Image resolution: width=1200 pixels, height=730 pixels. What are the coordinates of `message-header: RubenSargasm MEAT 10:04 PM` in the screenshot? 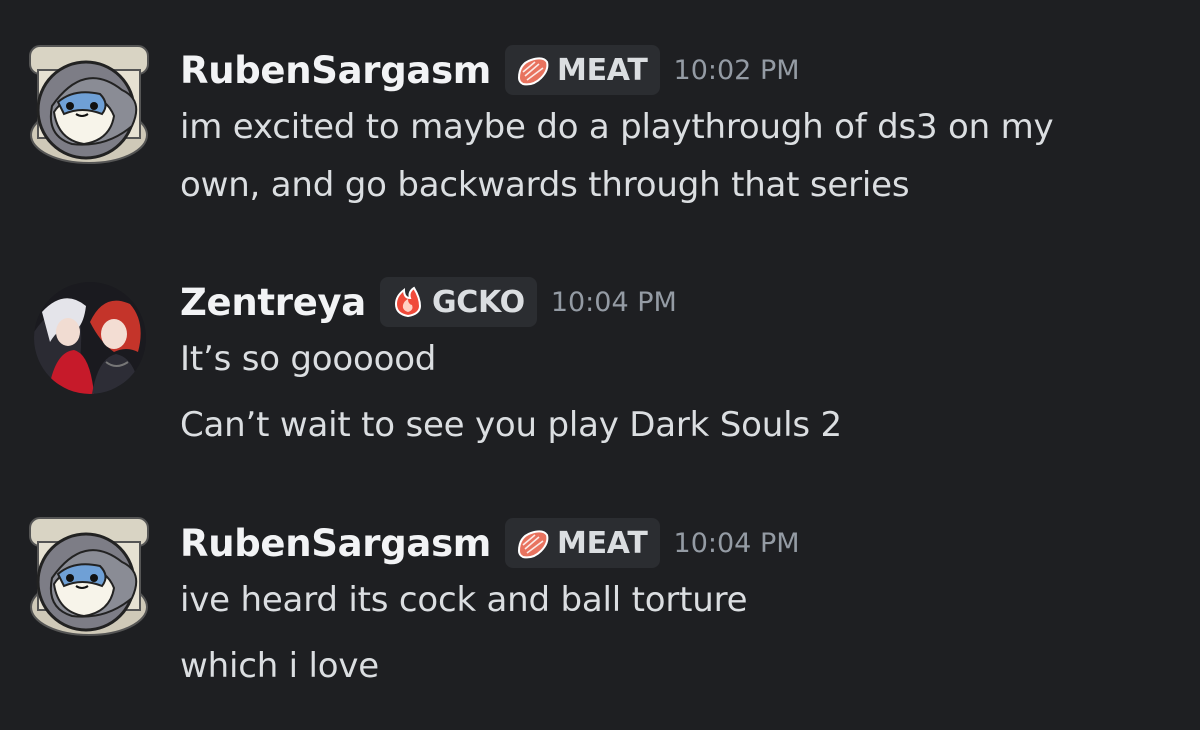 It's located at (490, 543).